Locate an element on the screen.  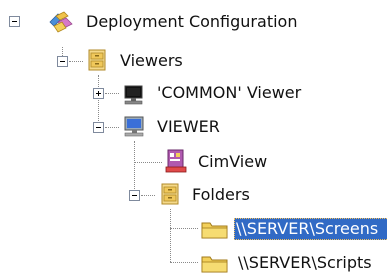
tree-node-deployment-configuration: Deployment Configuration is located at coordinates (191, 22).